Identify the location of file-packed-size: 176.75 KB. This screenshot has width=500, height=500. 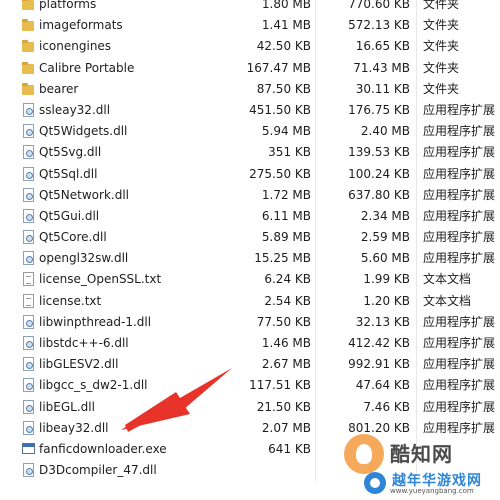
(379, 109).